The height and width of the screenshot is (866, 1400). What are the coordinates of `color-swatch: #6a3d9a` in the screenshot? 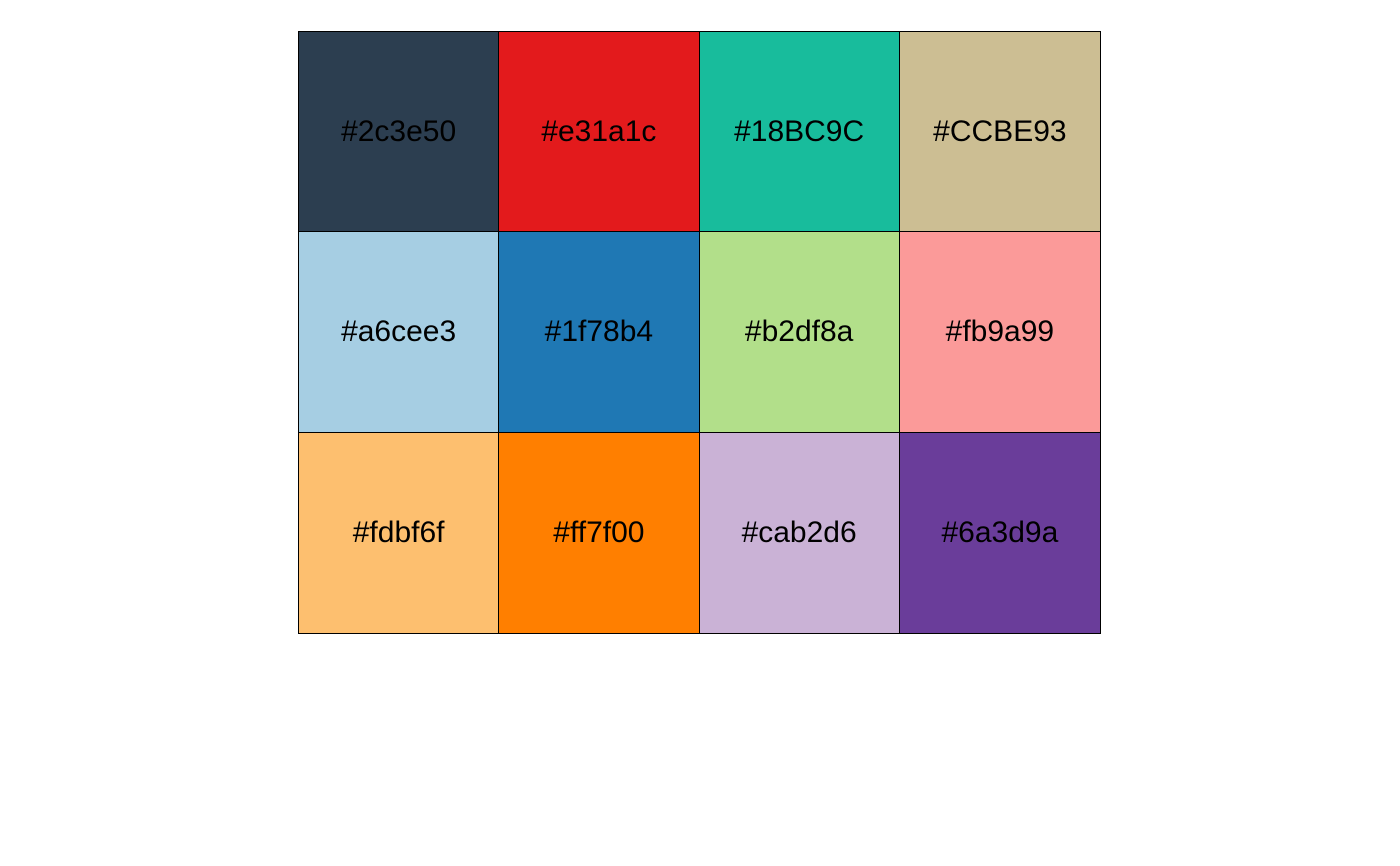 It's located at (999, 532).